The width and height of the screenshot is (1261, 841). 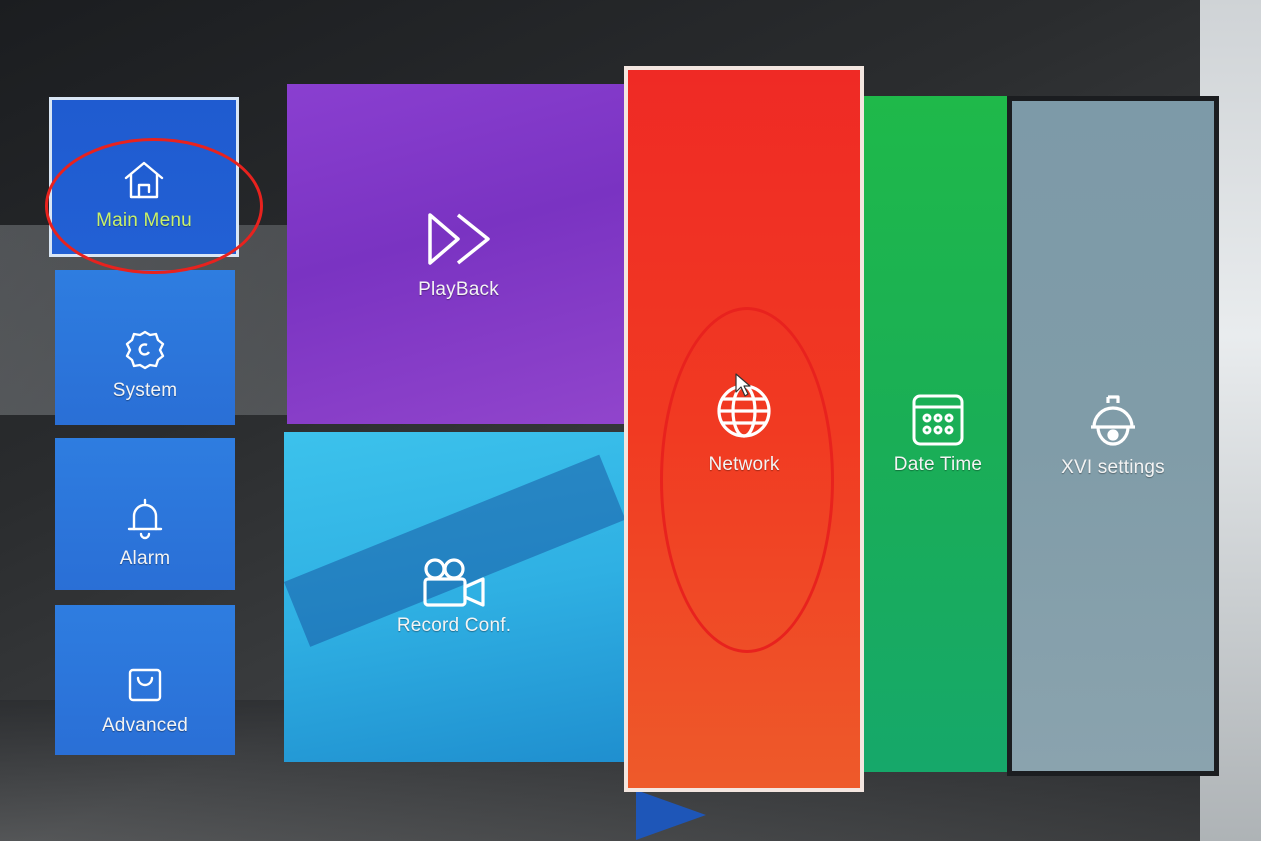 What do you see at coordinates (743, 387) in the screenshot?
I see `mouse-pointer-icon` at bounding box center [743, 387].